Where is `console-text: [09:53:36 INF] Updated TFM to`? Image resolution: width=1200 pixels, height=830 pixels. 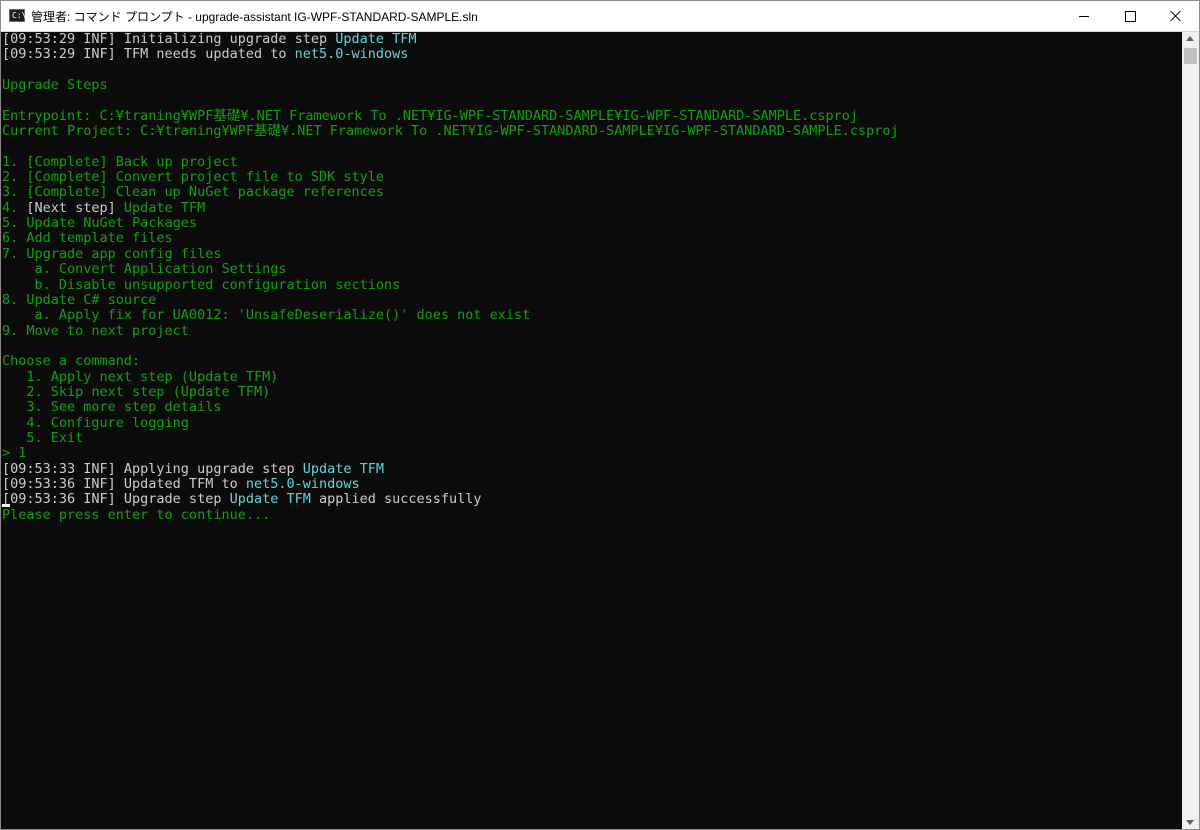 console-text: [09:53:36 INF] Updated TFM to is located at coordinates (124, 483).